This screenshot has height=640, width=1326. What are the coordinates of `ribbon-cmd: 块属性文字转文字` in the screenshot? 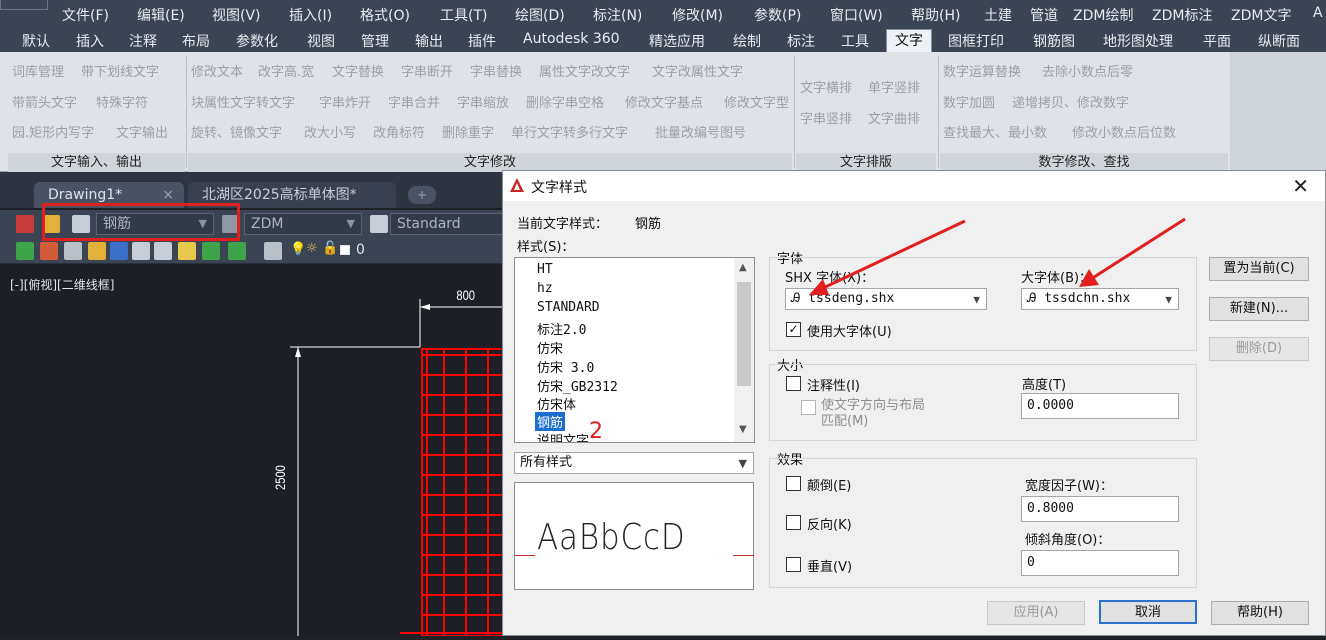 It's located at (243, 101).